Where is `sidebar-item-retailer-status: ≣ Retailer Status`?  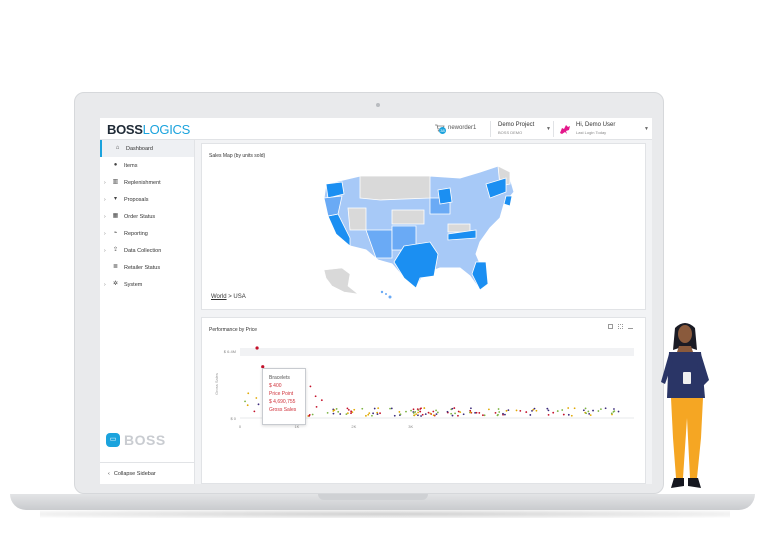 sidebar-item-retailer-status: ≣ Retailer Status is located at coordinates (147, 267).